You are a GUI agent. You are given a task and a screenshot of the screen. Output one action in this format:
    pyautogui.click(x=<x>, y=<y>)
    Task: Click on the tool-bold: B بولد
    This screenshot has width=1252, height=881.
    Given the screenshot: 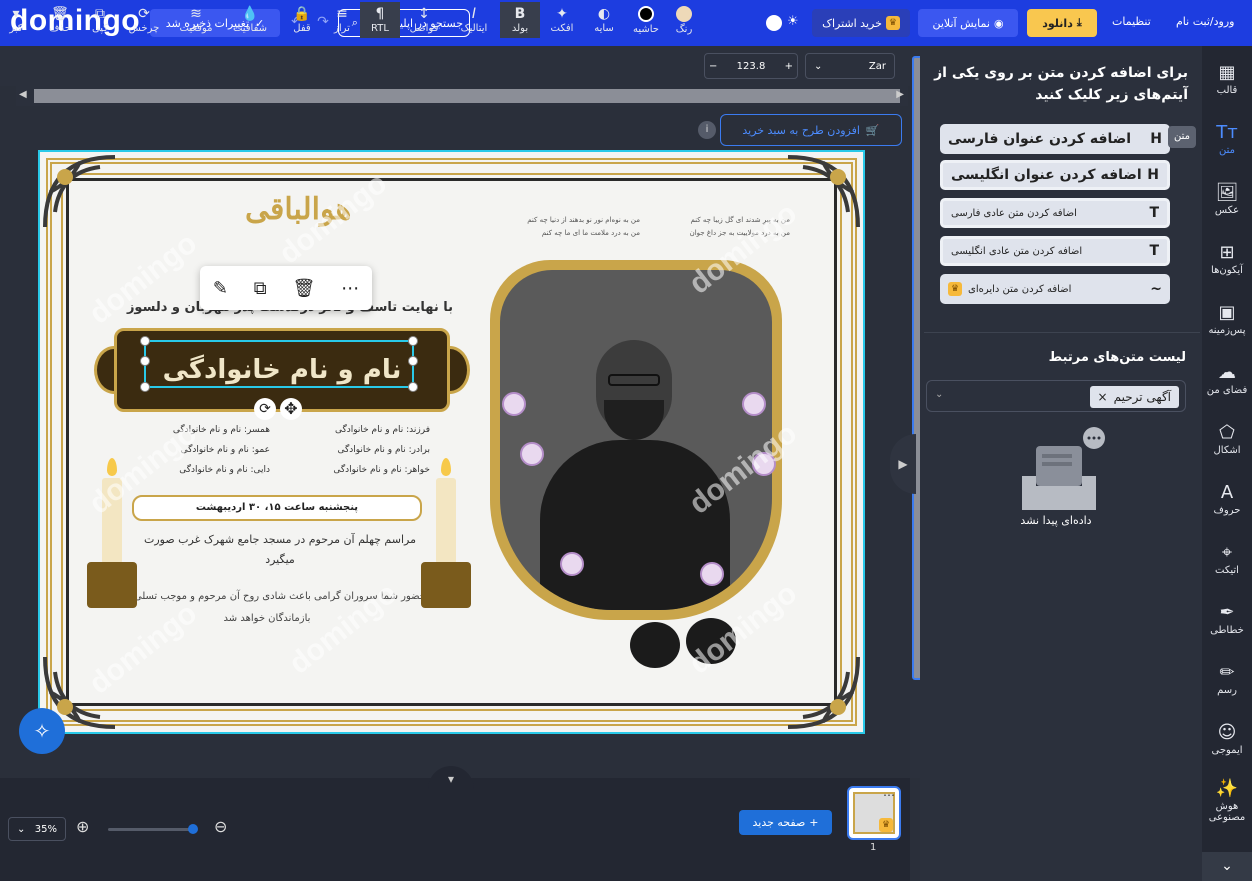 What is the action you would take?
    pyautogui.click(x=520, y=20)
    